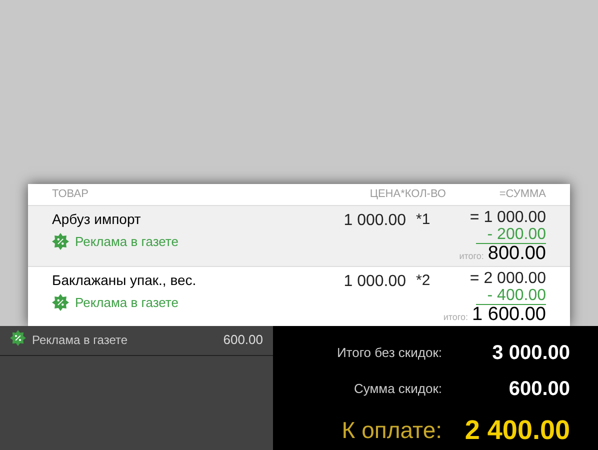 This screenshot has width=598, height=450. What do you see at coordinates (511, 235) in the screenshot?
I see `discount-amount: - 200.00` at bounding box center [511, 235].